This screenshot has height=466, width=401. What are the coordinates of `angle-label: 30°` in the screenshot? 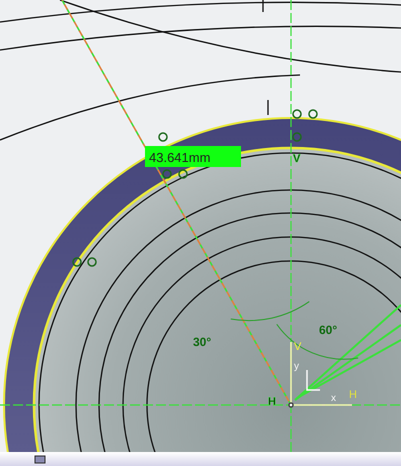 It's located at (202, 342).